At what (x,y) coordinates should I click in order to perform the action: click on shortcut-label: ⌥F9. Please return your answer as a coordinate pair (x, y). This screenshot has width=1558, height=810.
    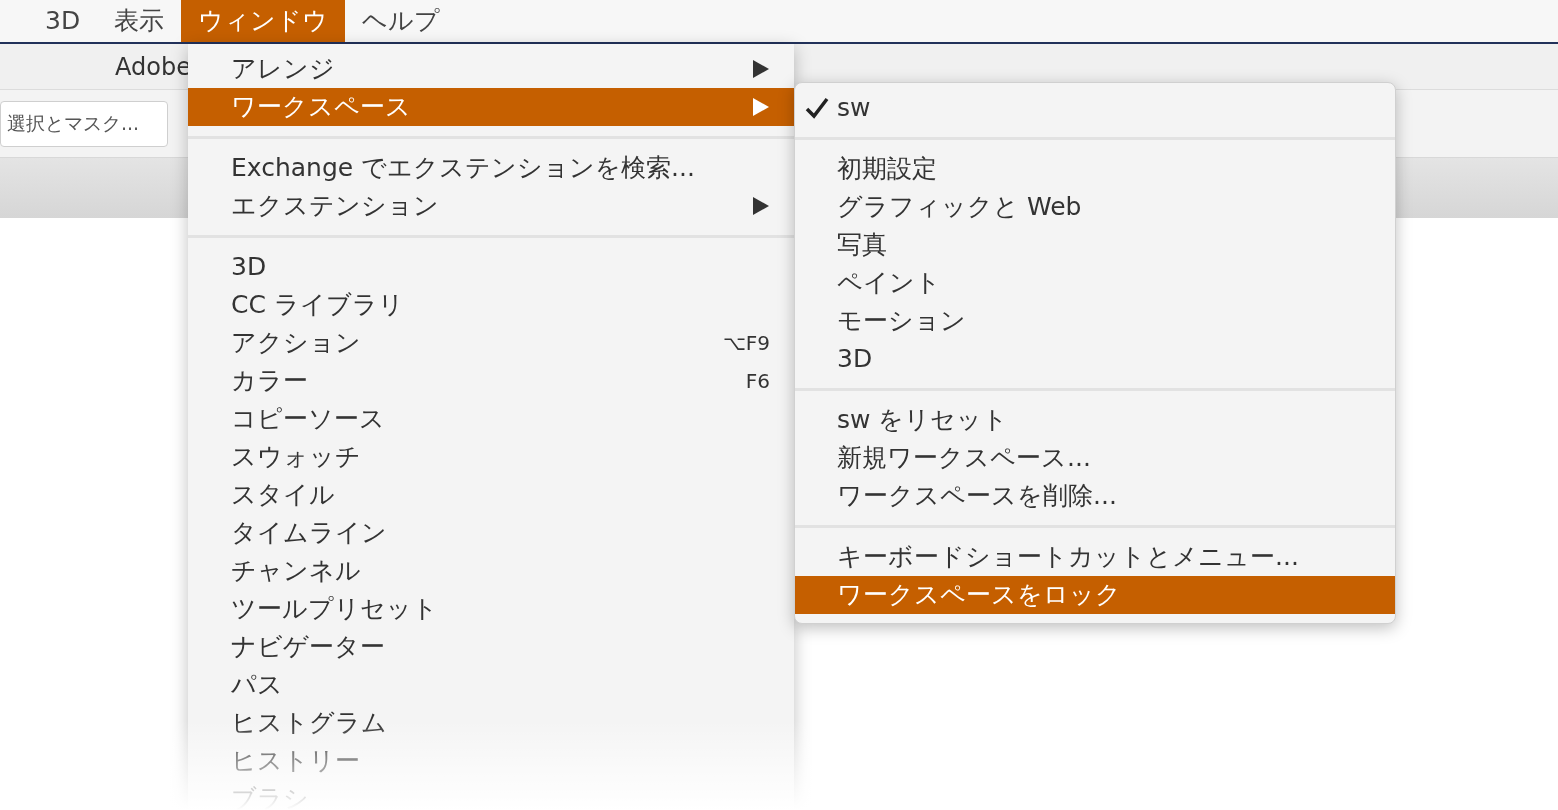
    Looking at the image, I should click on (746, 343).